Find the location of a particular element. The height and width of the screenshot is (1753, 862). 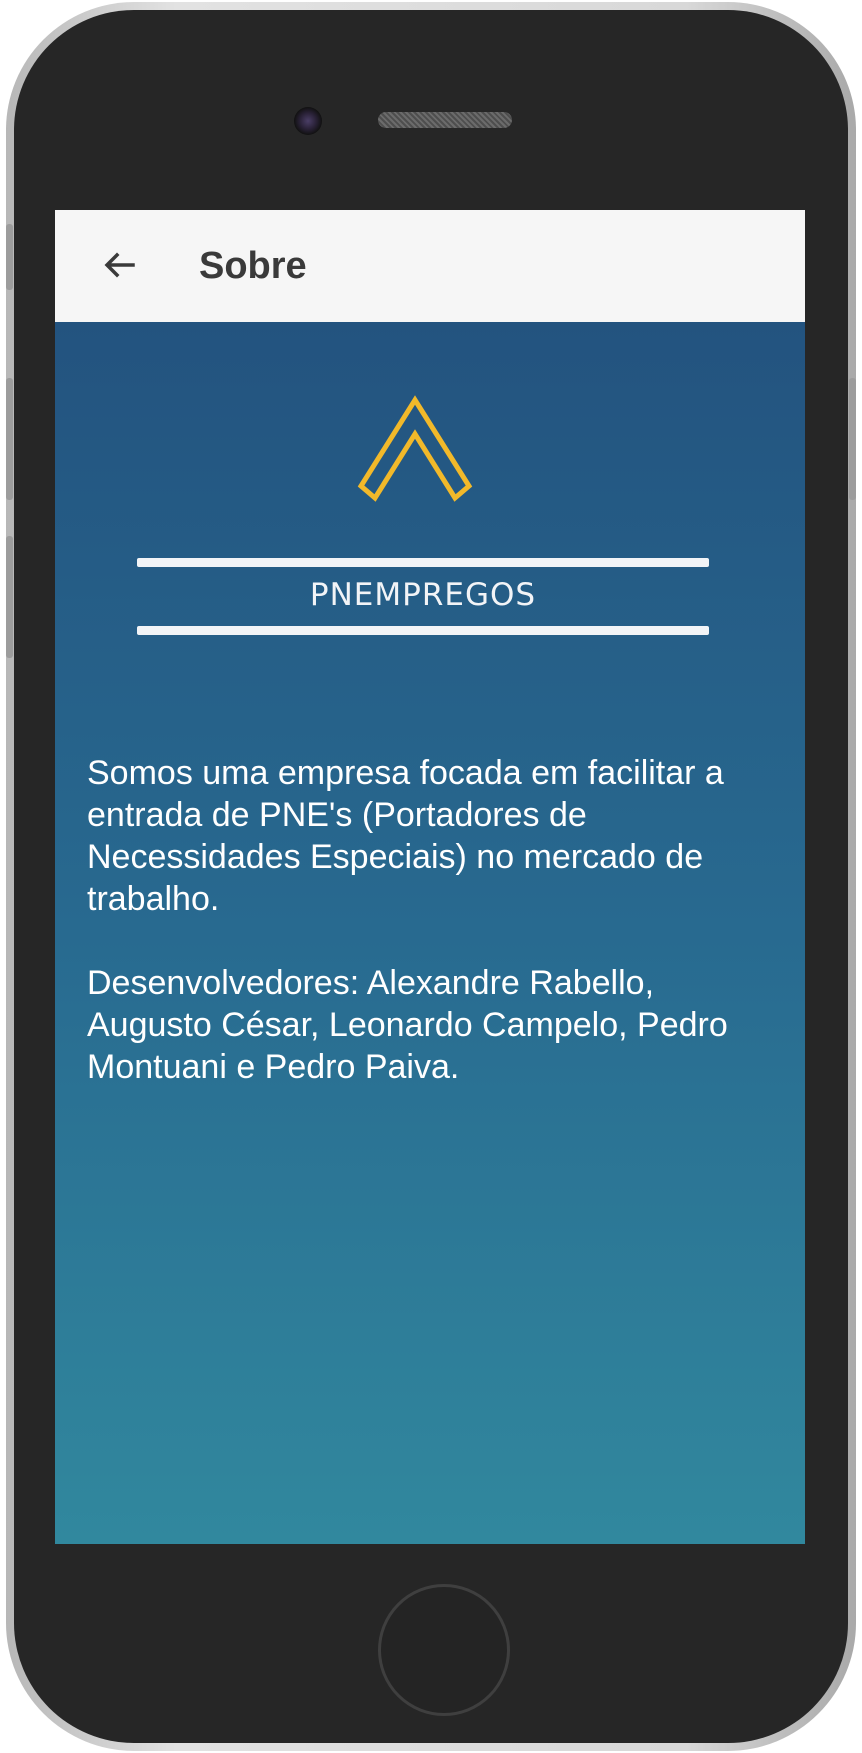

volume-down-button is located at coordinates (9, 597).